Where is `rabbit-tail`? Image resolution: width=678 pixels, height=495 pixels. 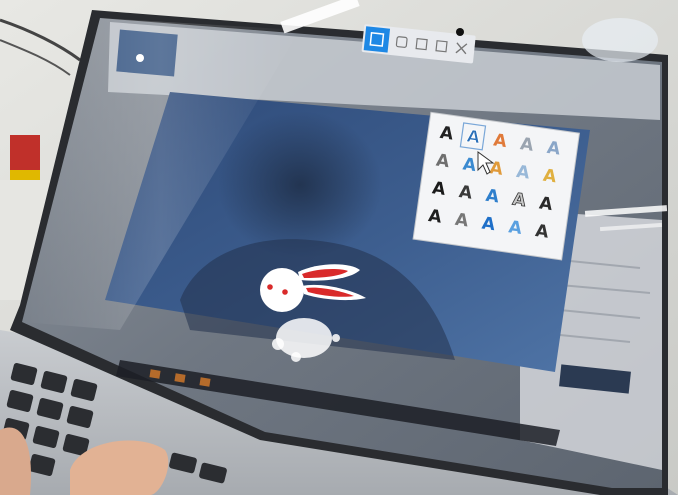 rabbit-tail is located at coordinates (336, 338).